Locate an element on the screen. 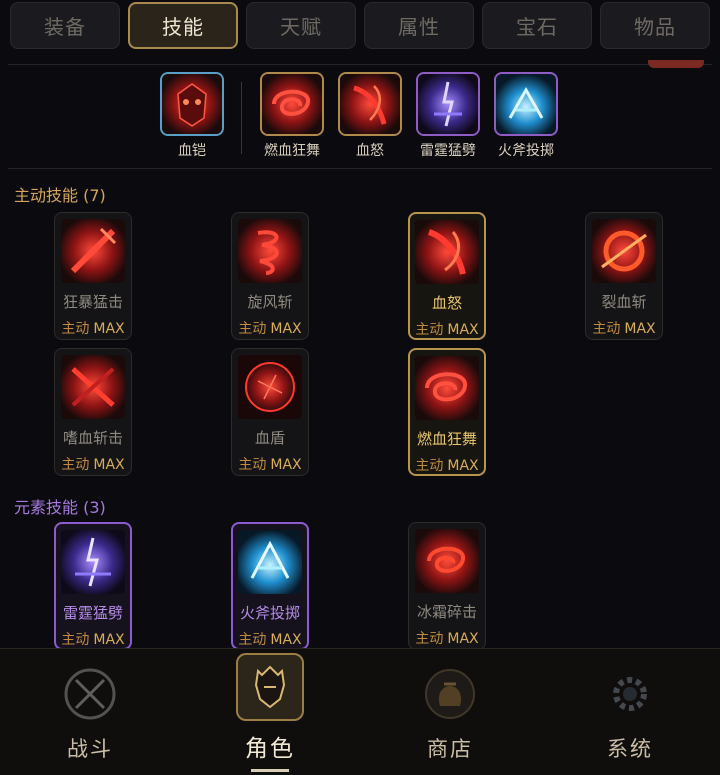 The image size is (720, 775). equipped-skill-thunder-cleave: 雷霆猛劈 is located at coordinates (448, 116).